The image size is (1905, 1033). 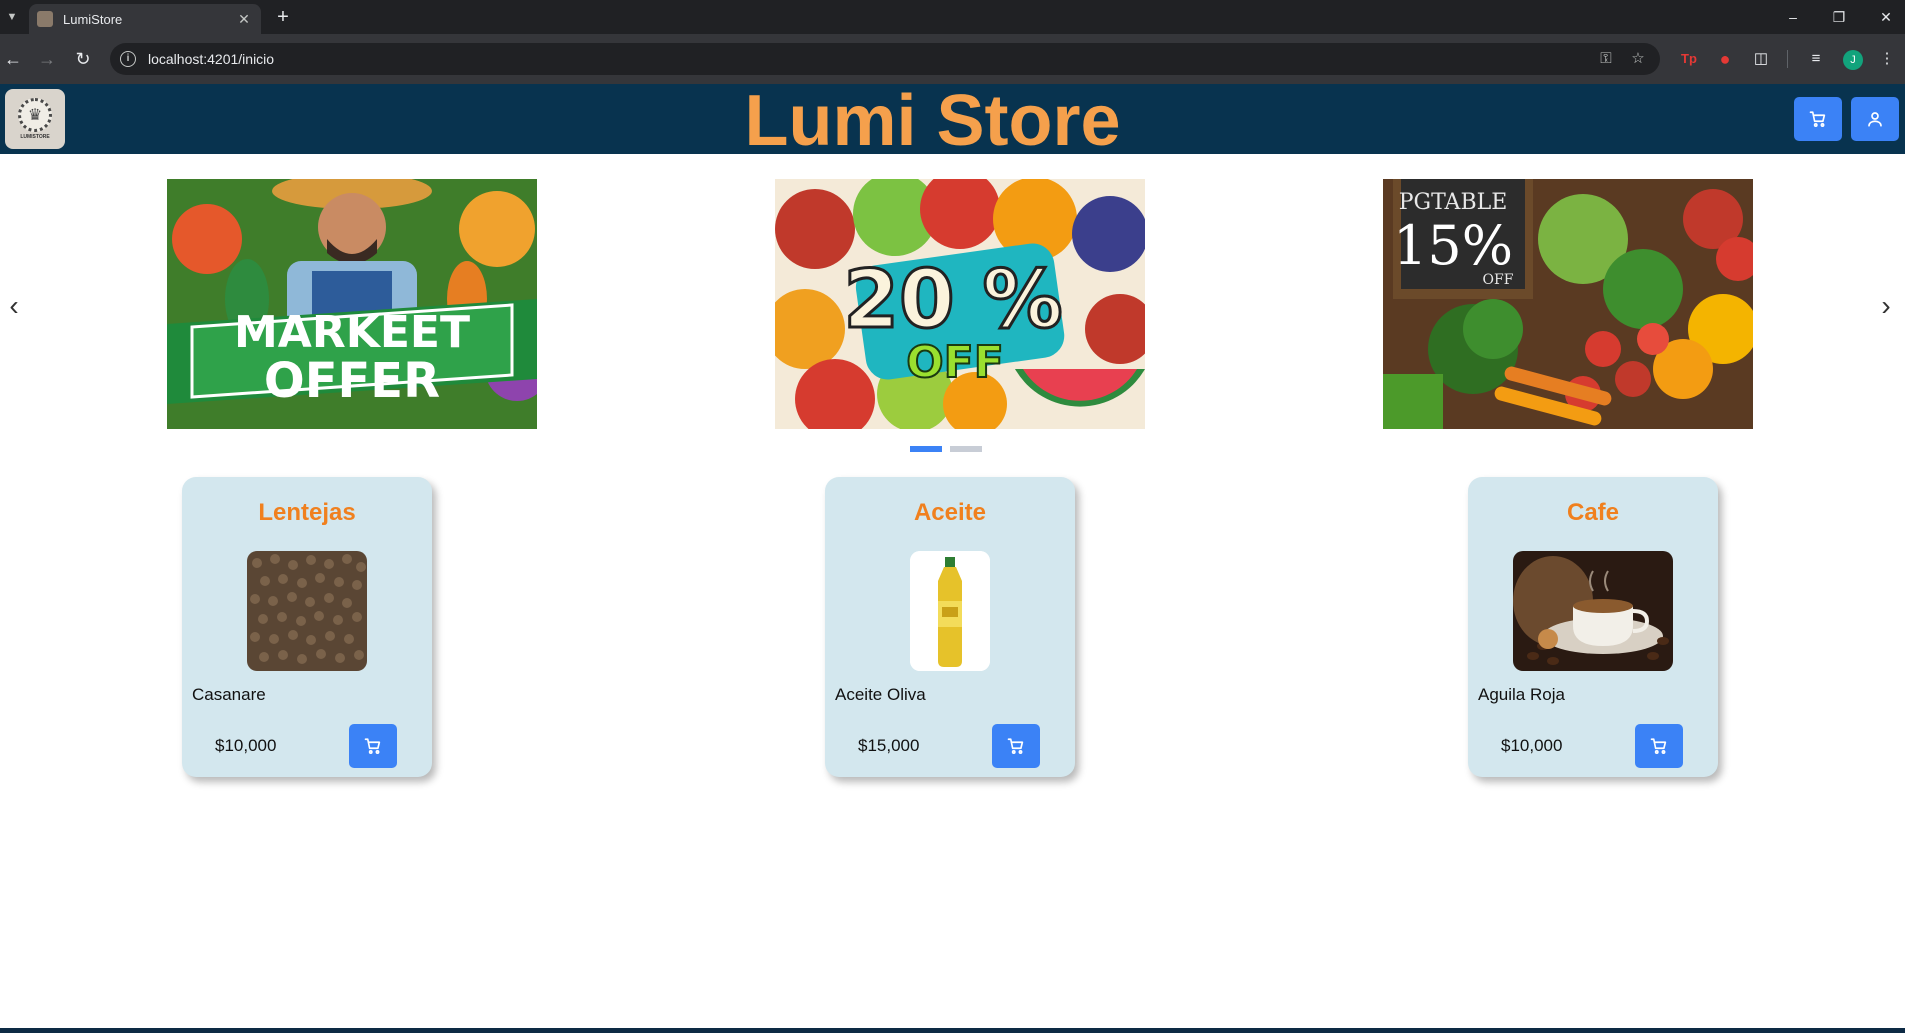 What do you see at coordinates (229, 694) in the screenshot?
I see `product-description: Casanare` at bounding box center [229, 694].